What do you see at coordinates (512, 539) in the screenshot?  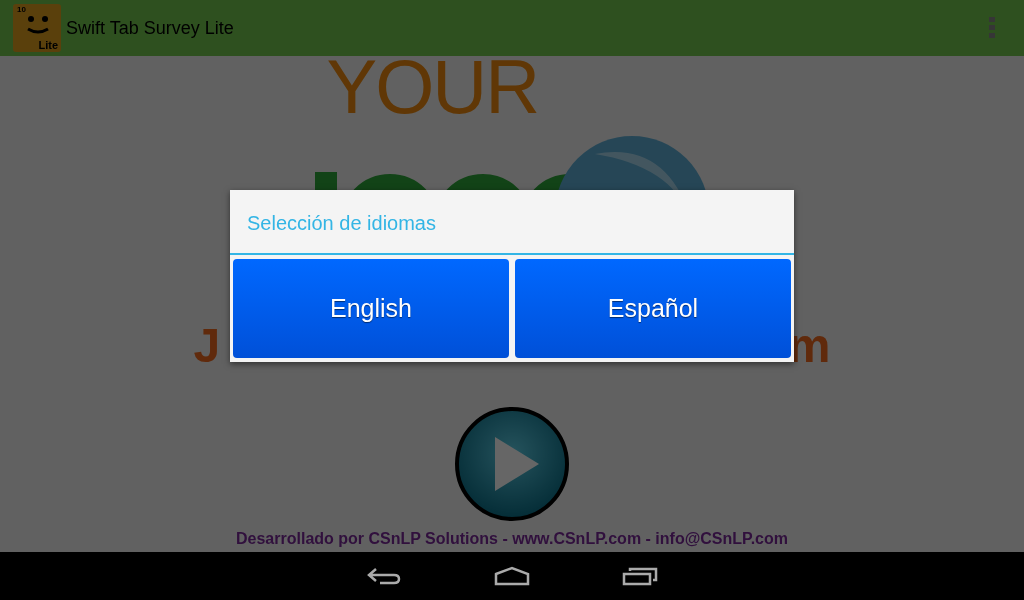 I see `footer-text: Desarrollado por CSnLP Solutions - www.CSnLP.com - info@CSnLP.com` at bounding box center [512, 539].